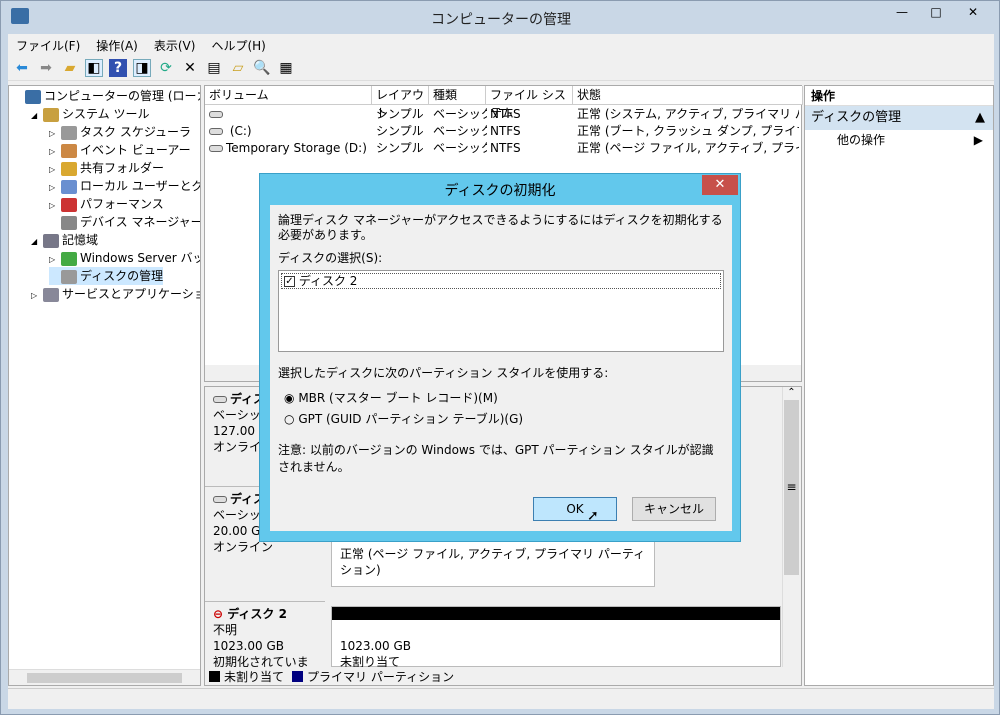 This screenshot has height=715, width=1000. Describe the element at coordinates (501, 311) in the screenshot. I see `disk-select-list: ✓ ディスク 2` at that location.